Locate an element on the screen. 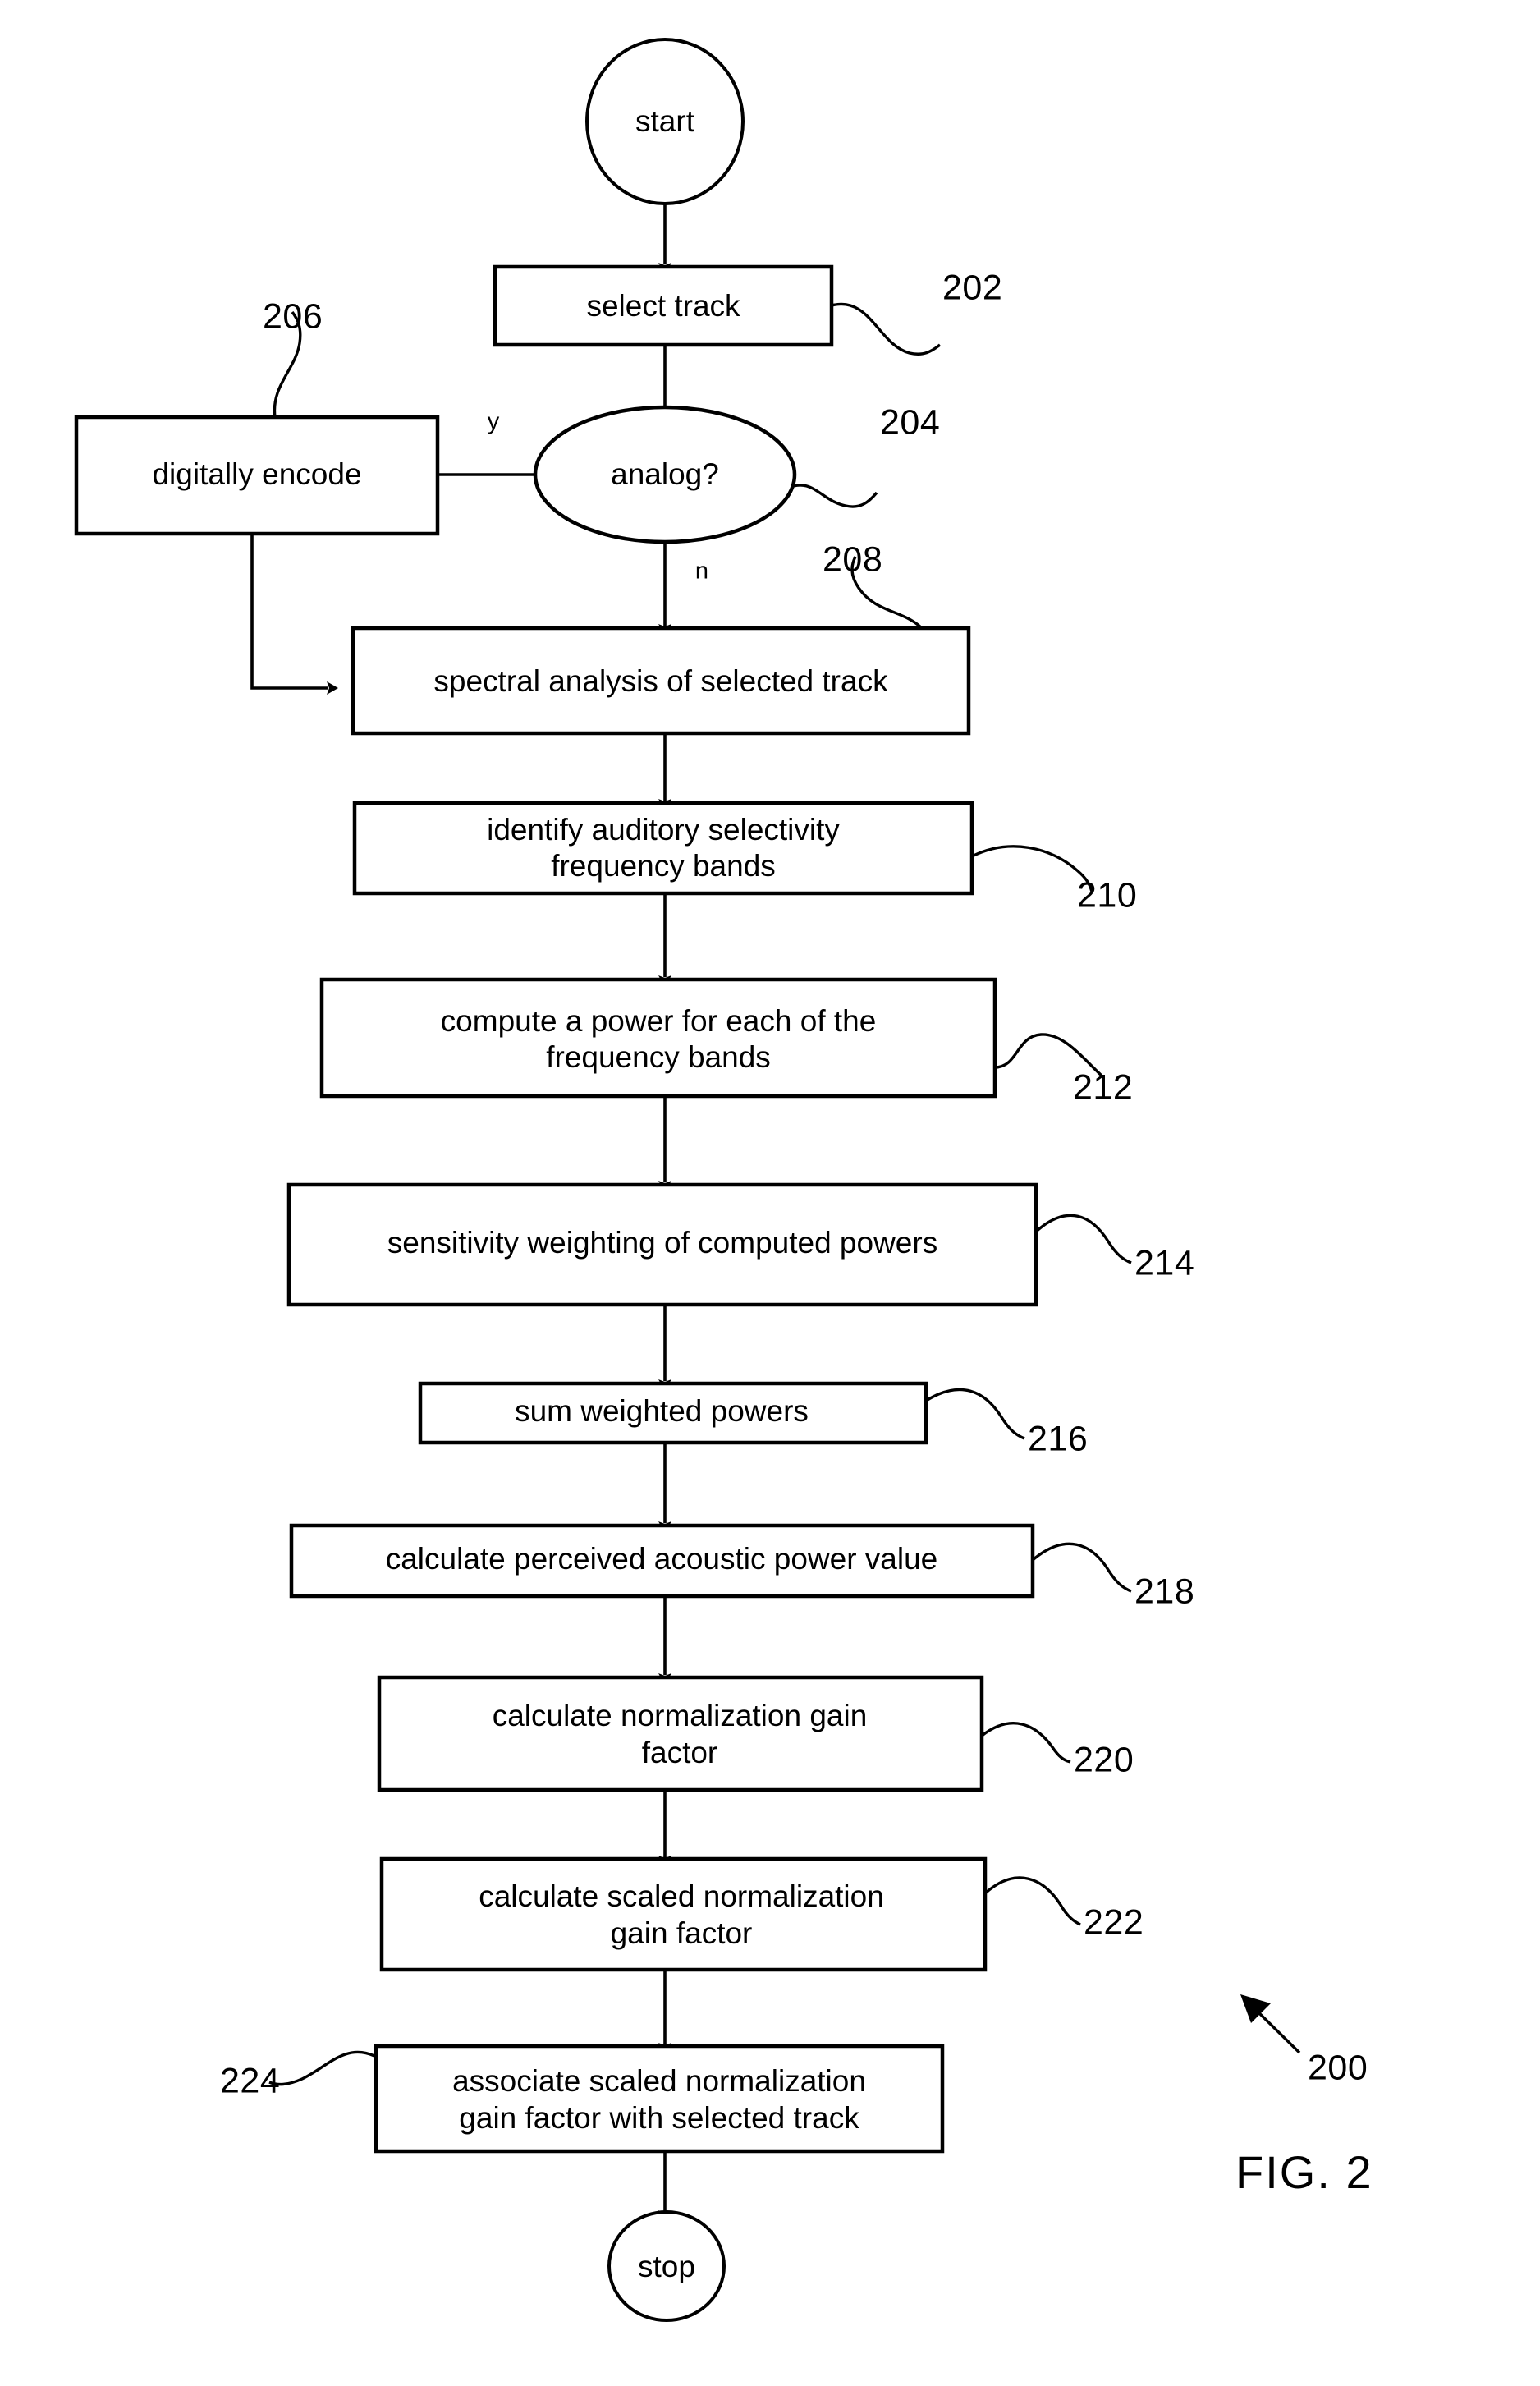 The height and width of the screenshot is (2386, 1540). digitally-encode-label: digitally encode is located at coordinates (257, 474).